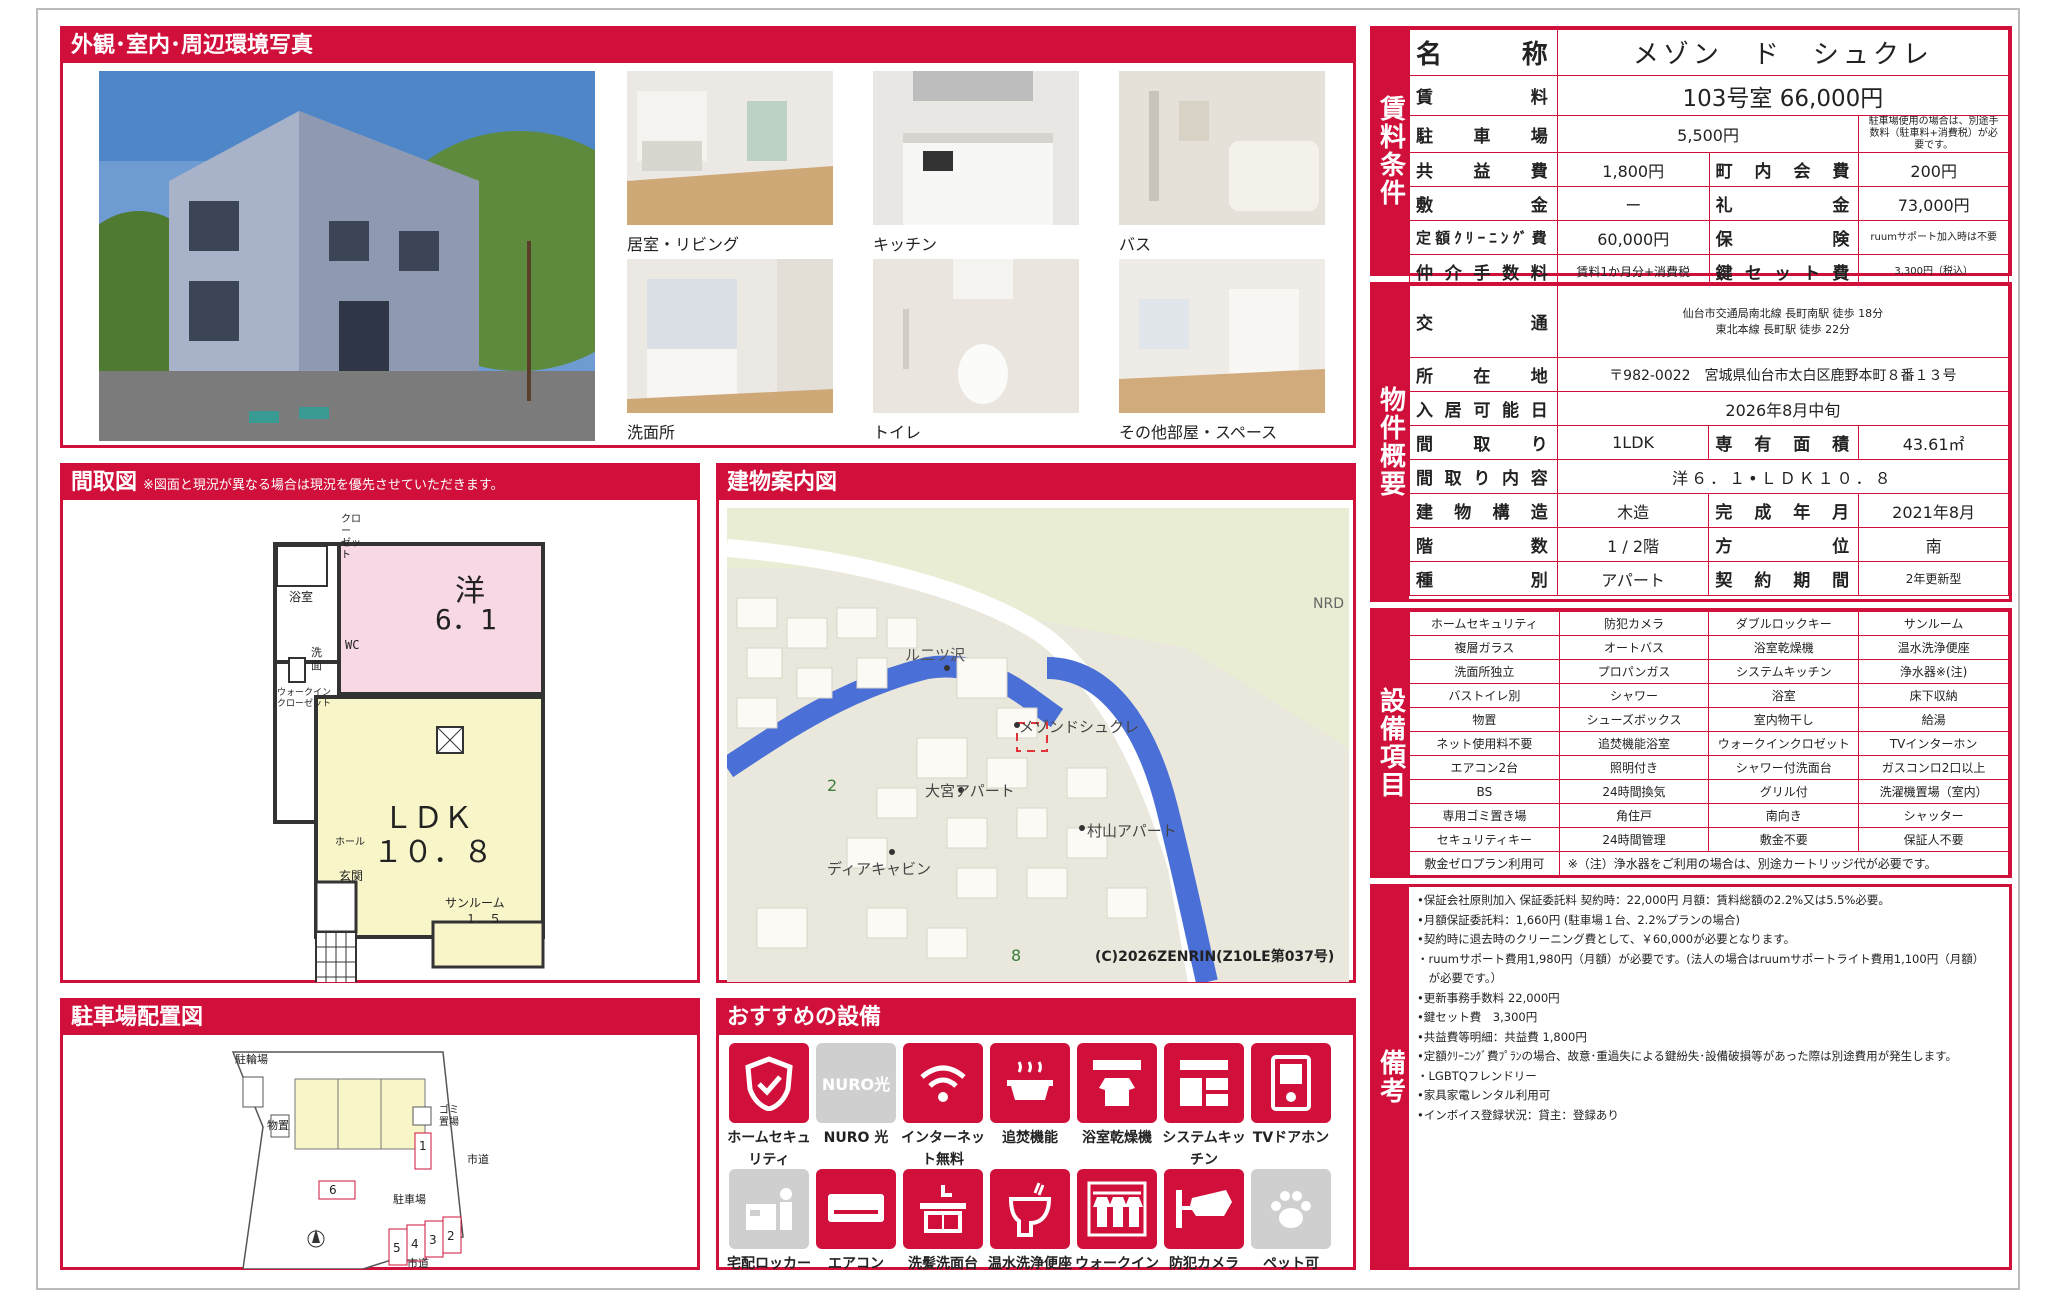 This screenshot has height=1299, width=2056. Describe the element at coordinates (879, 869) in the screenshot. I see `map-label-deer-cabin: ディアキャビン` at that location.